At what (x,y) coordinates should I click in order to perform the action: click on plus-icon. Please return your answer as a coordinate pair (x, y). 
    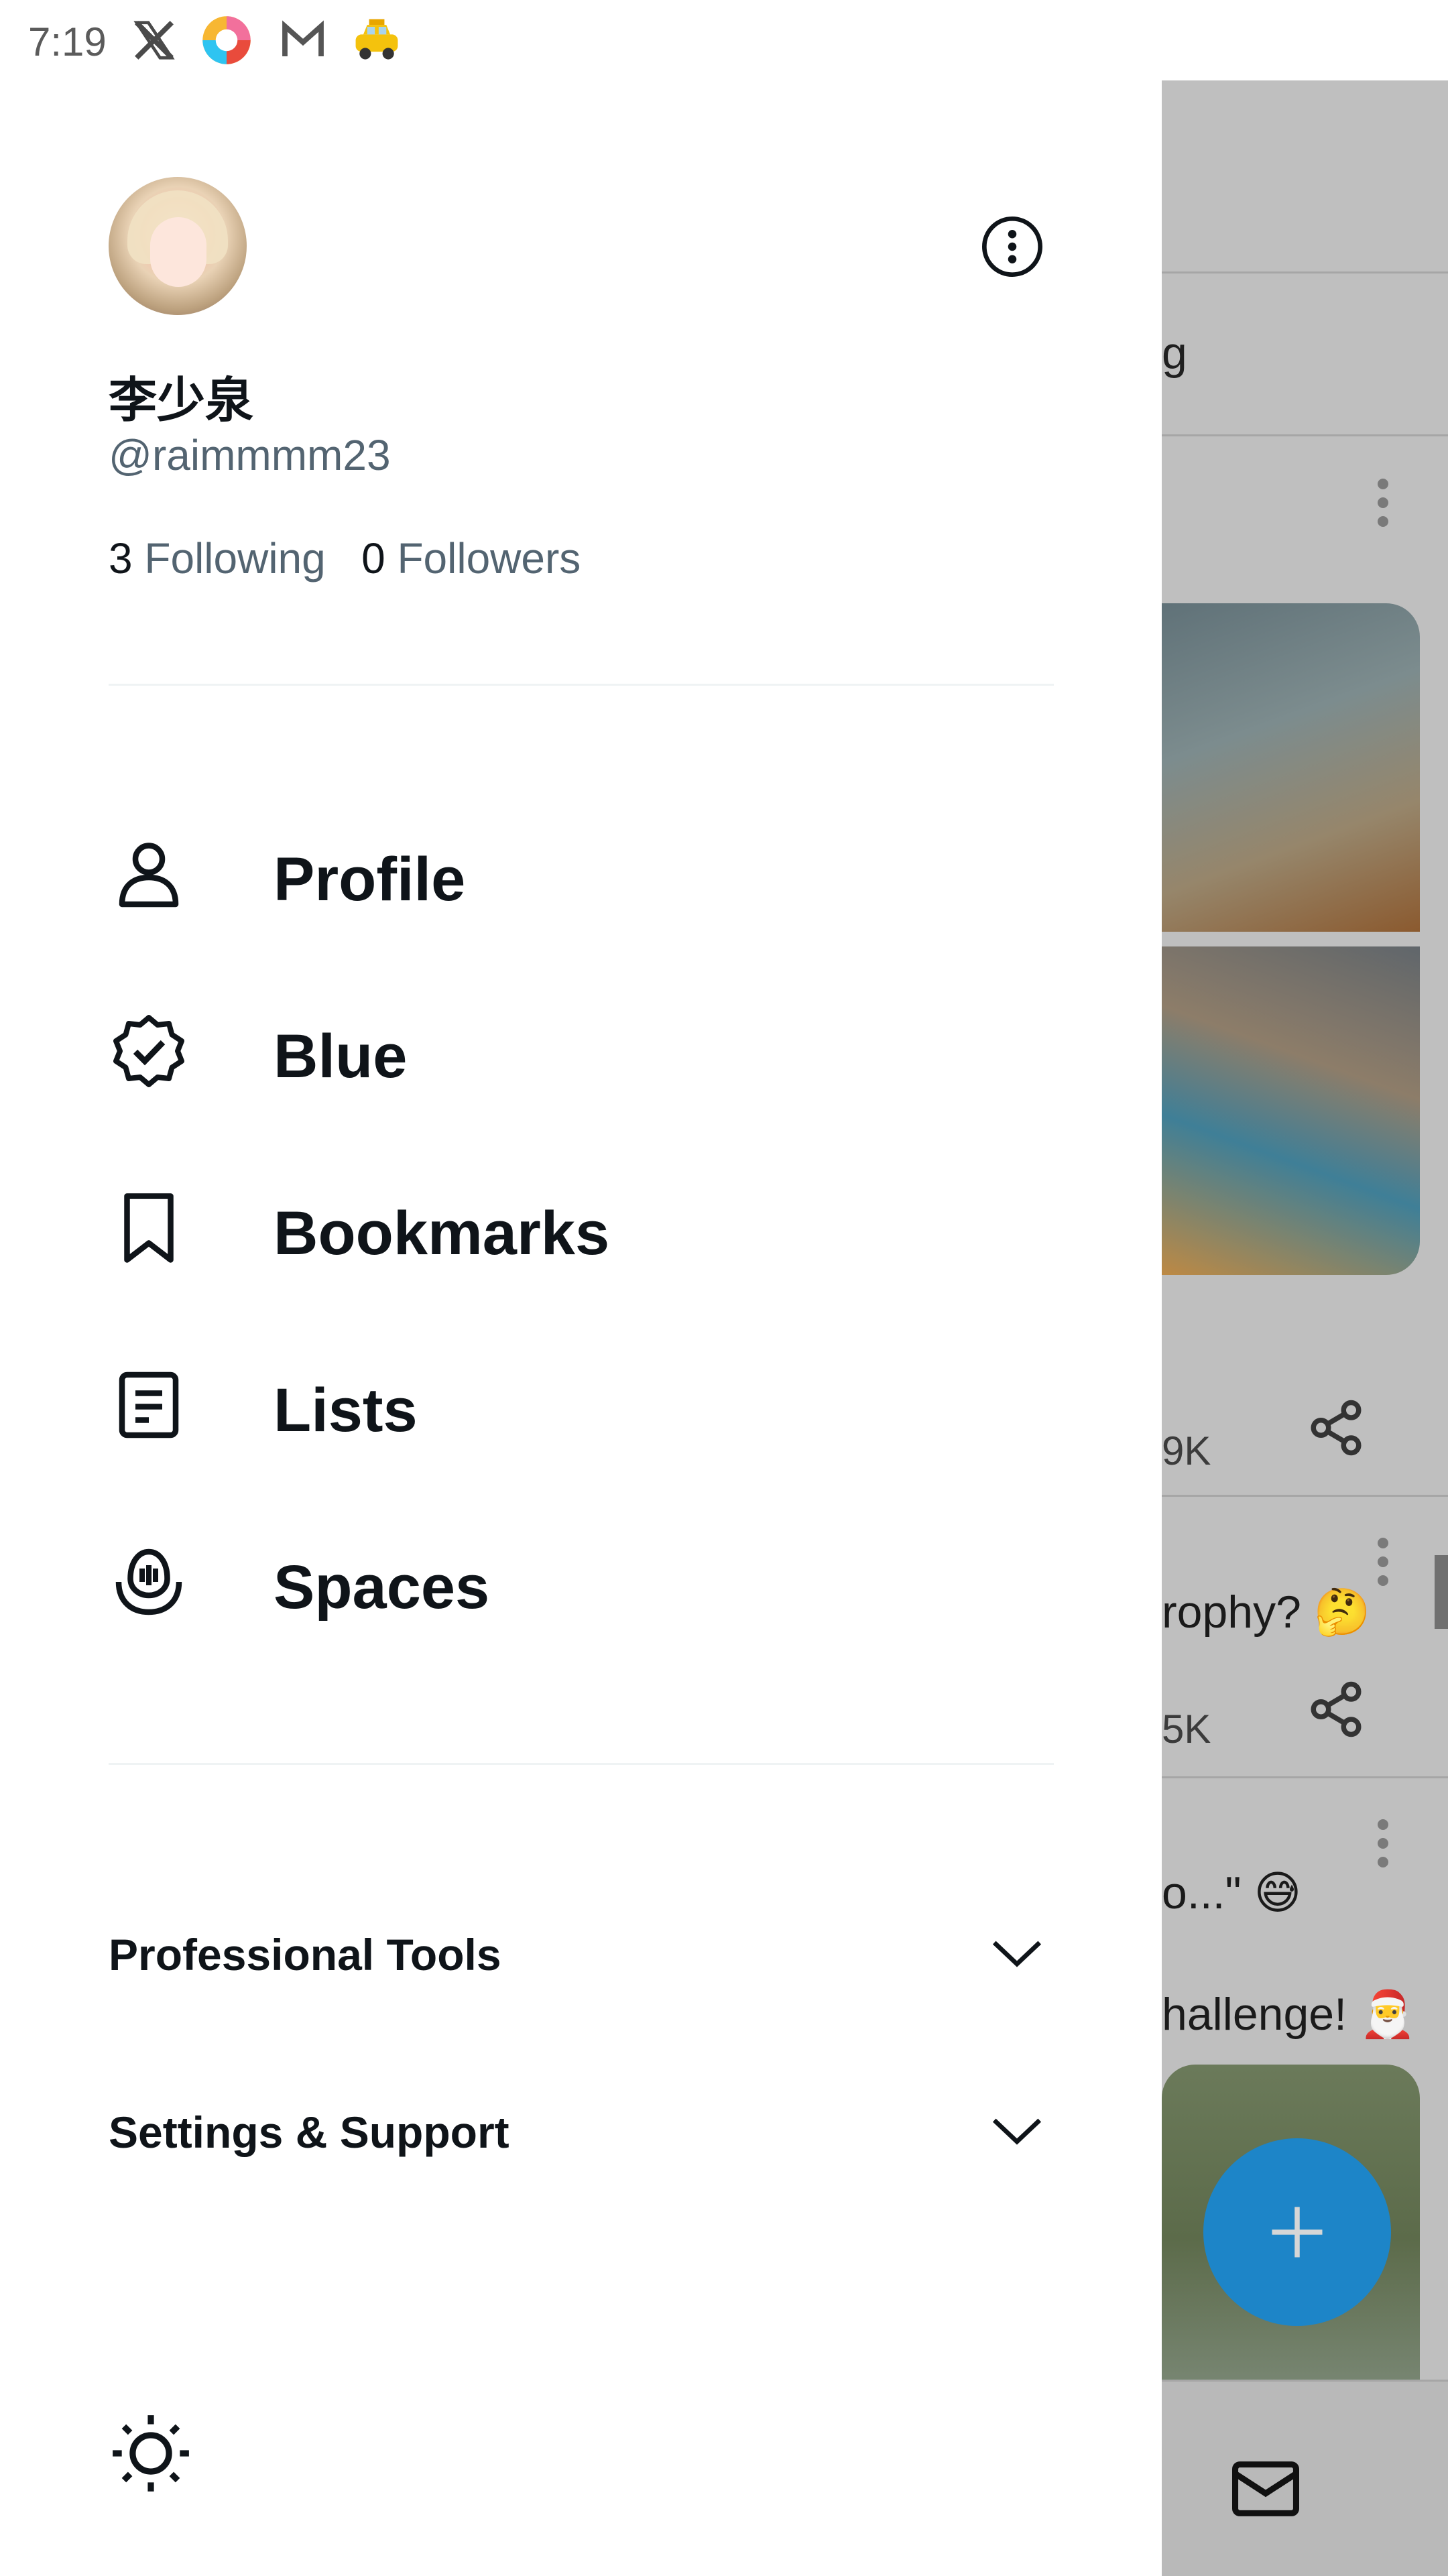
    Looking at the image, I should click on (1297, 2232).